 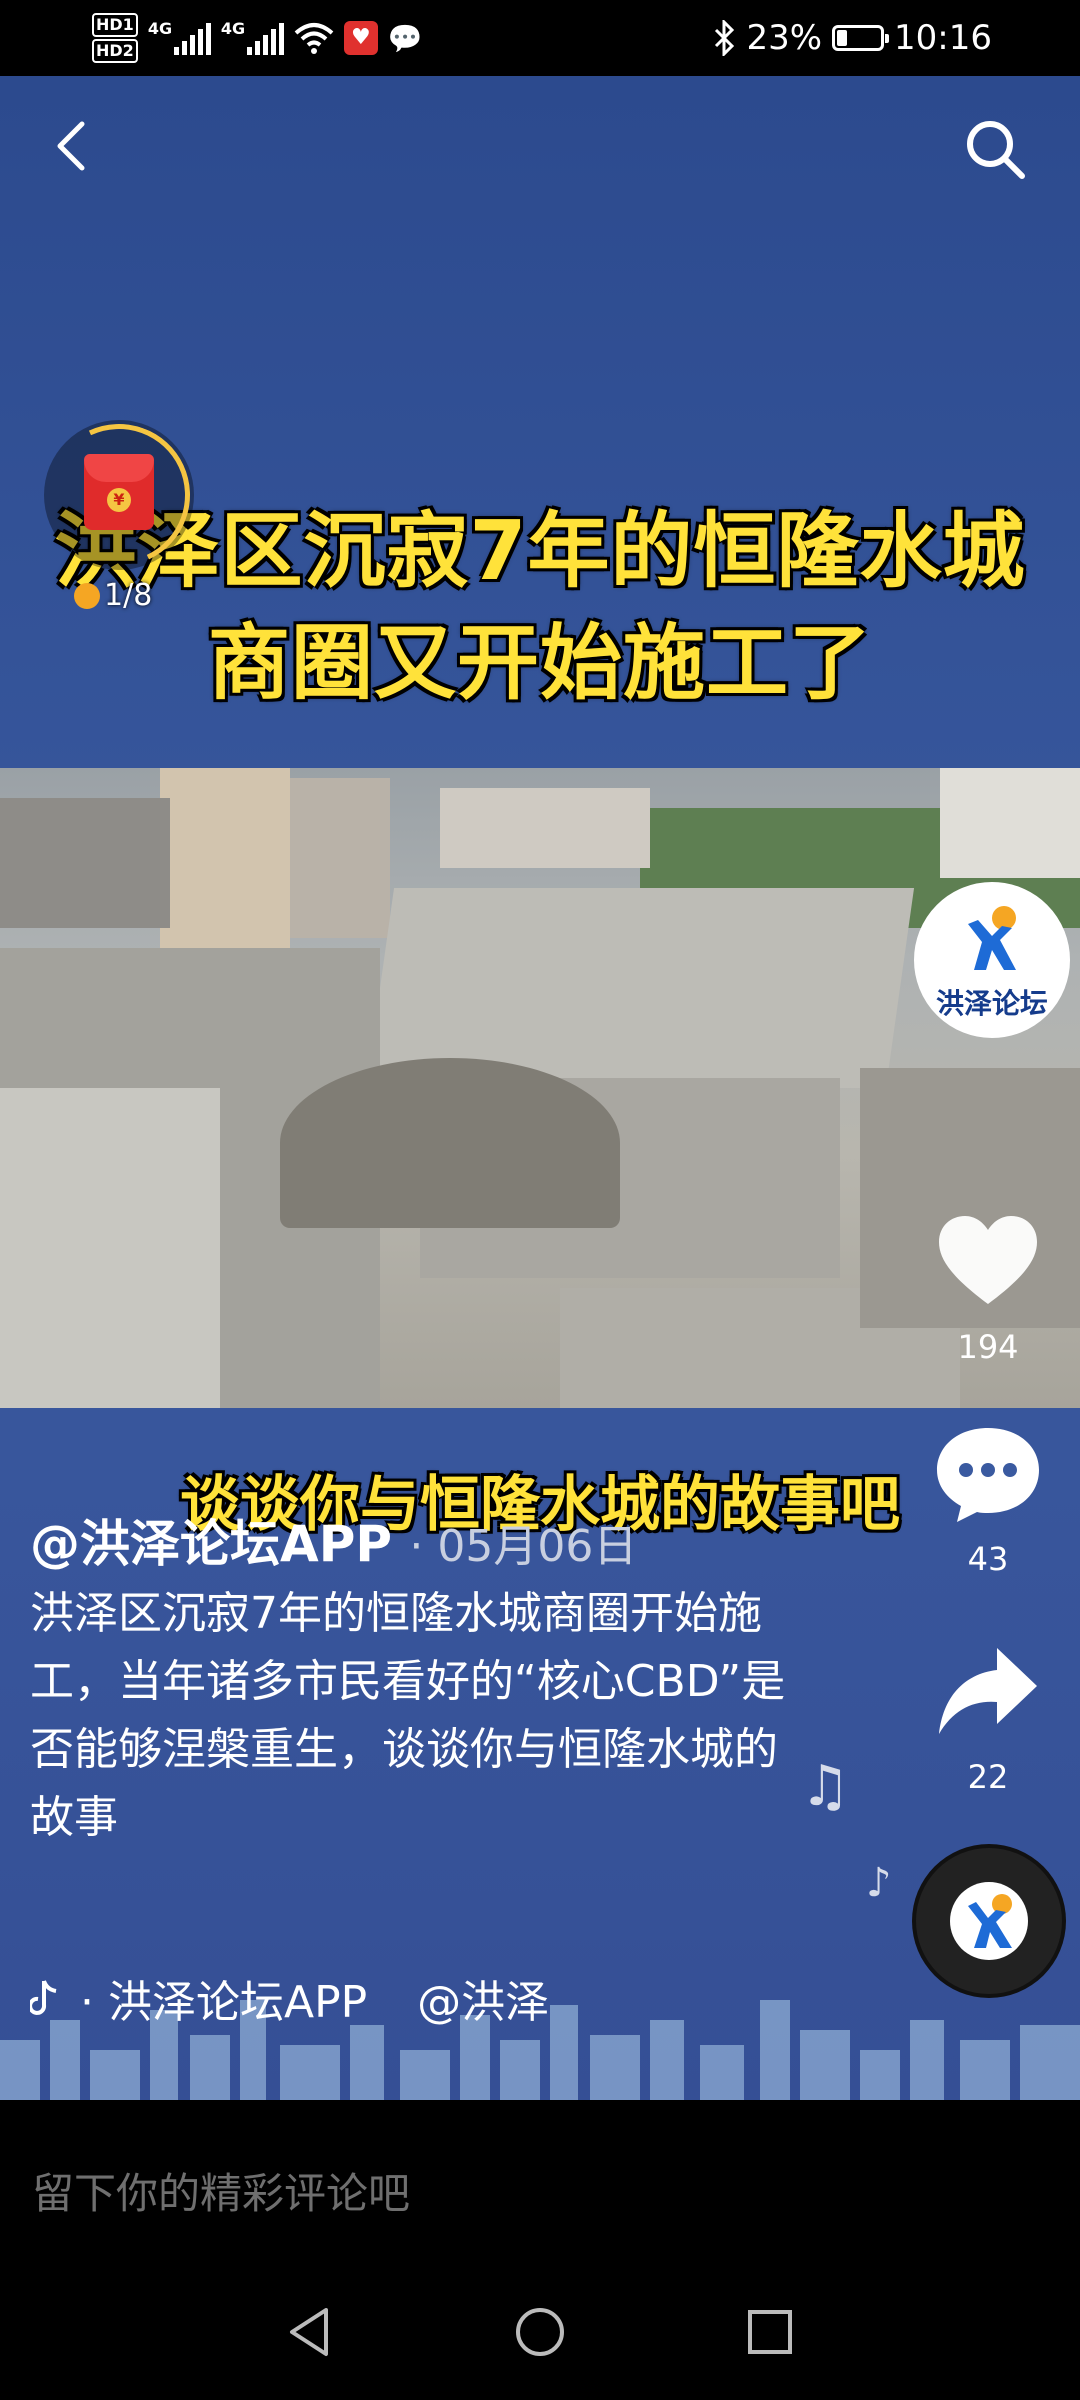 What do you see at coordinates (825, 1786) in the screenshot?
I see `music-note-icon: ♫` at bounding box center [825, 1786].